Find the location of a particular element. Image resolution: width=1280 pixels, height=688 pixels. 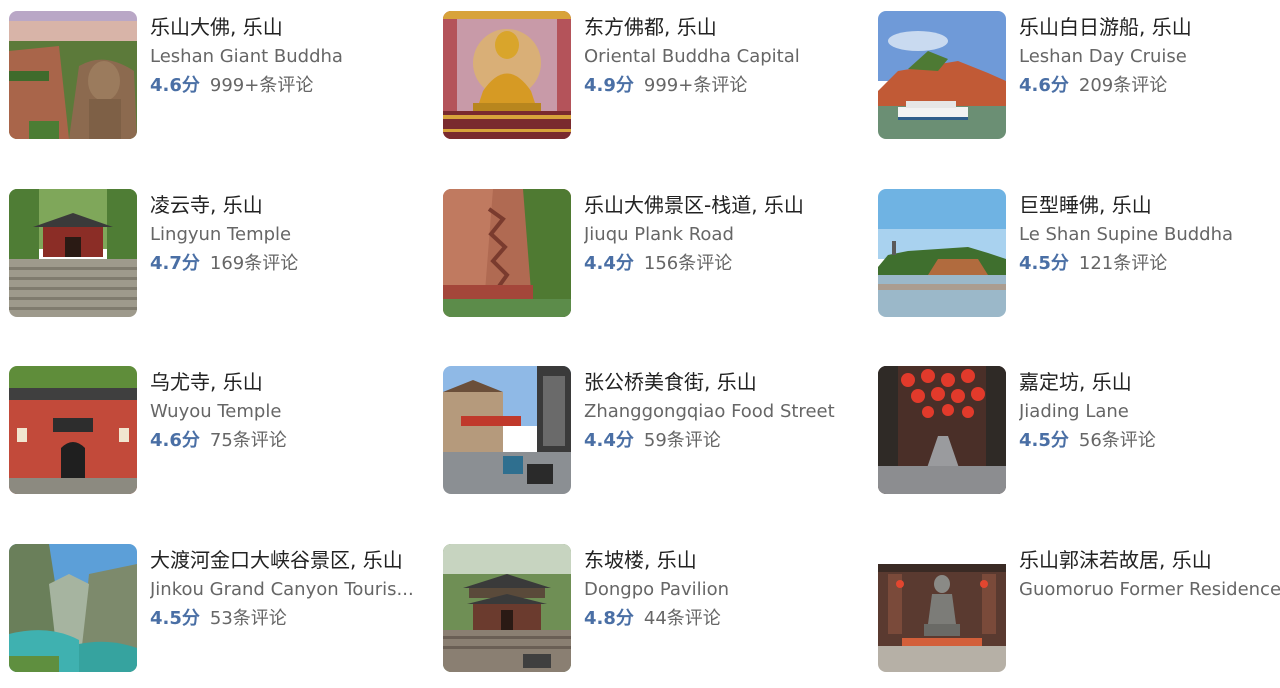

food-street-image is located at coordinates (507, 430).